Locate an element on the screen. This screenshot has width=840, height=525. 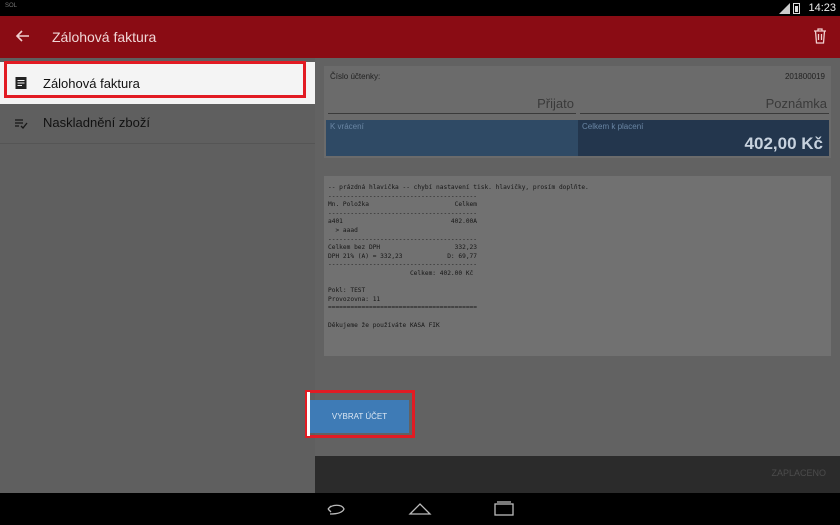
status-time: 14:23 is located at coordinates (822, 8).